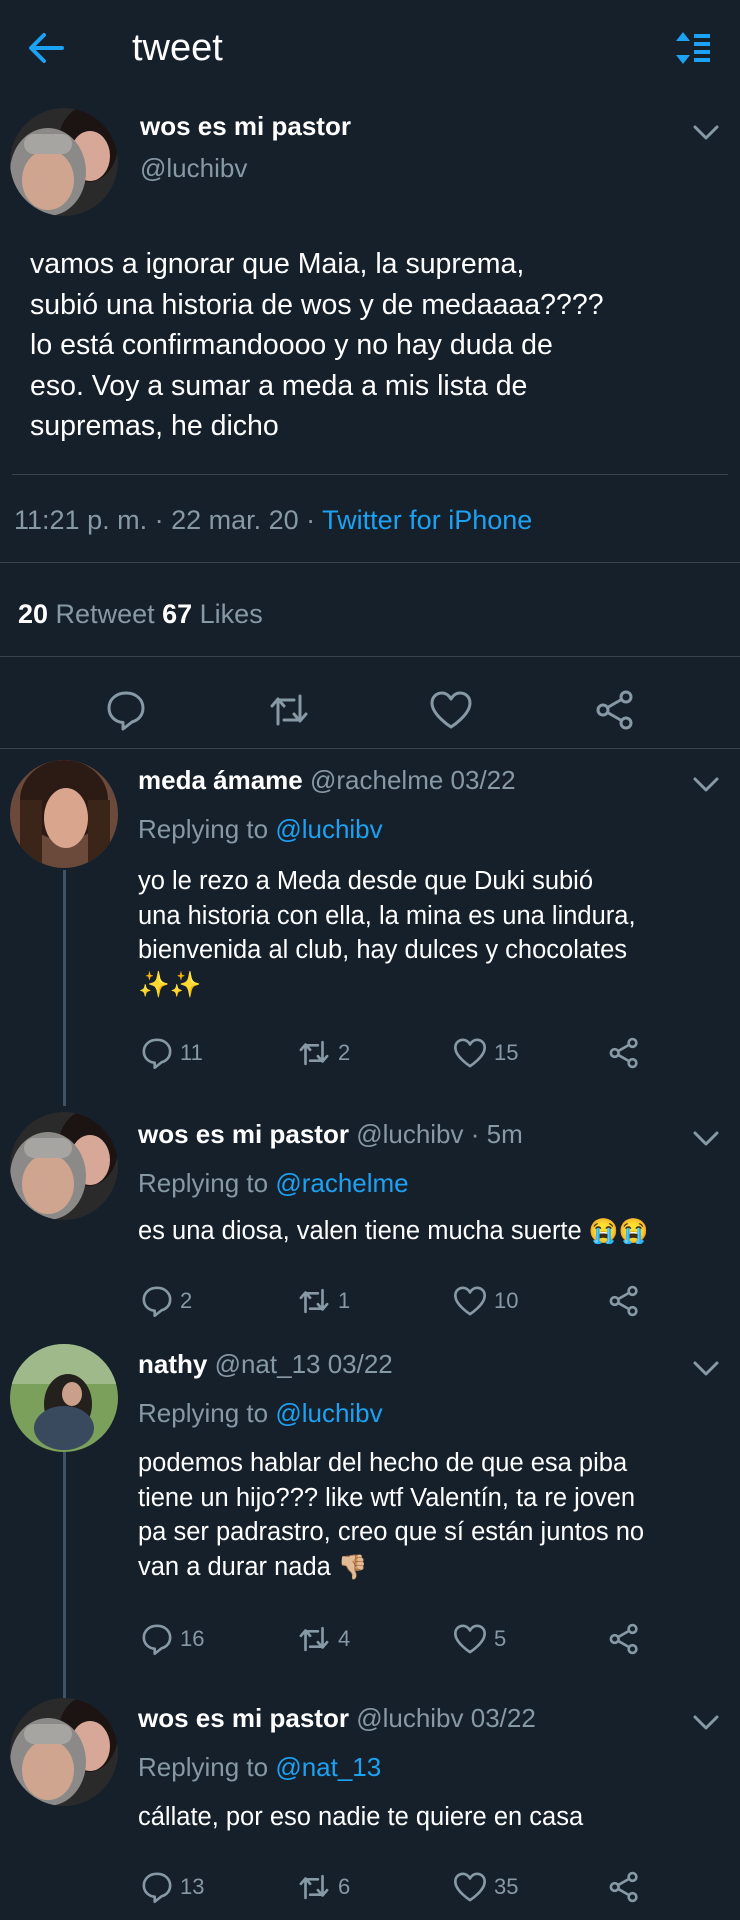 The width and height of the screenshot is (740, 1920). Describe the element at coordinates (235, 520) in the screenshot. I see `tweet-date: 22 mar. 20` at that location.